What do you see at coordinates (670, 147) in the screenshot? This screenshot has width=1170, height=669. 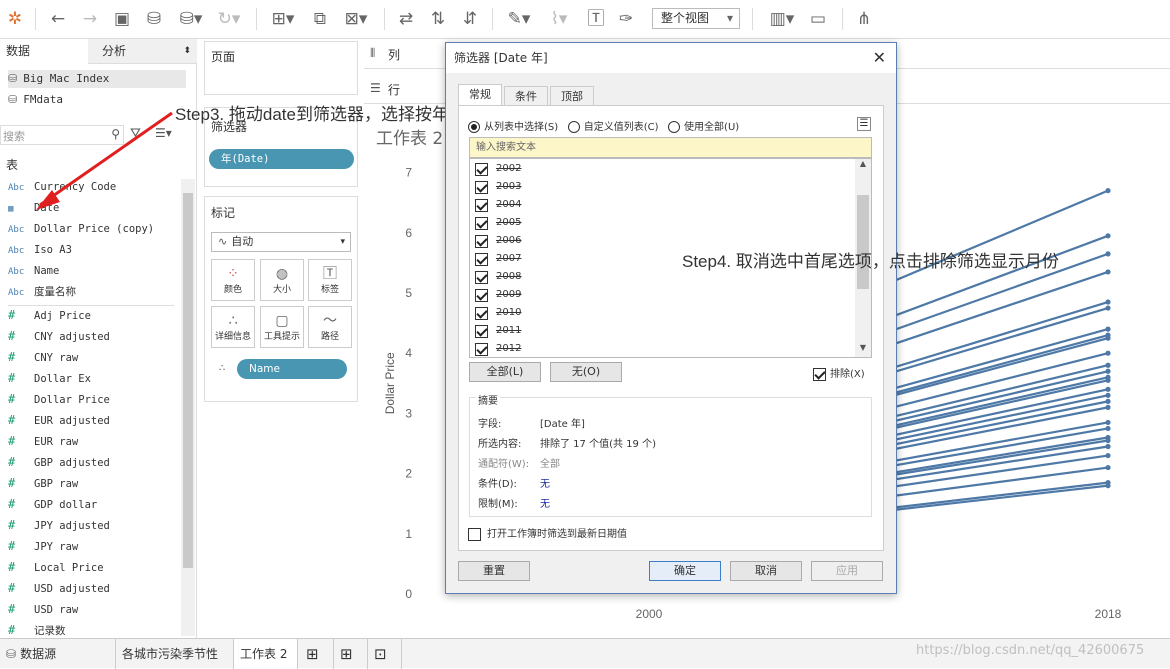 I see `value-search-input: 输入搜索文本` at bounding box center [670, 147].